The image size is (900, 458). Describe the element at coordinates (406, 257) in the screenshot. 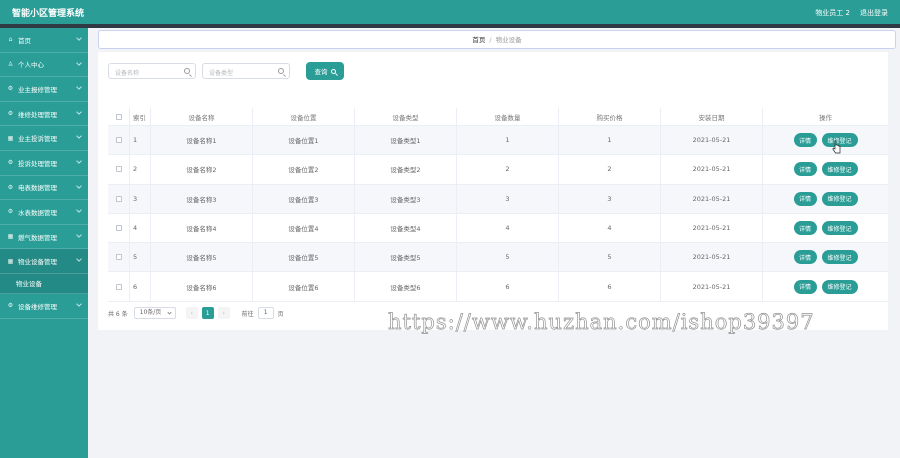

I see `row-device-type: 设备类型5` at that location.